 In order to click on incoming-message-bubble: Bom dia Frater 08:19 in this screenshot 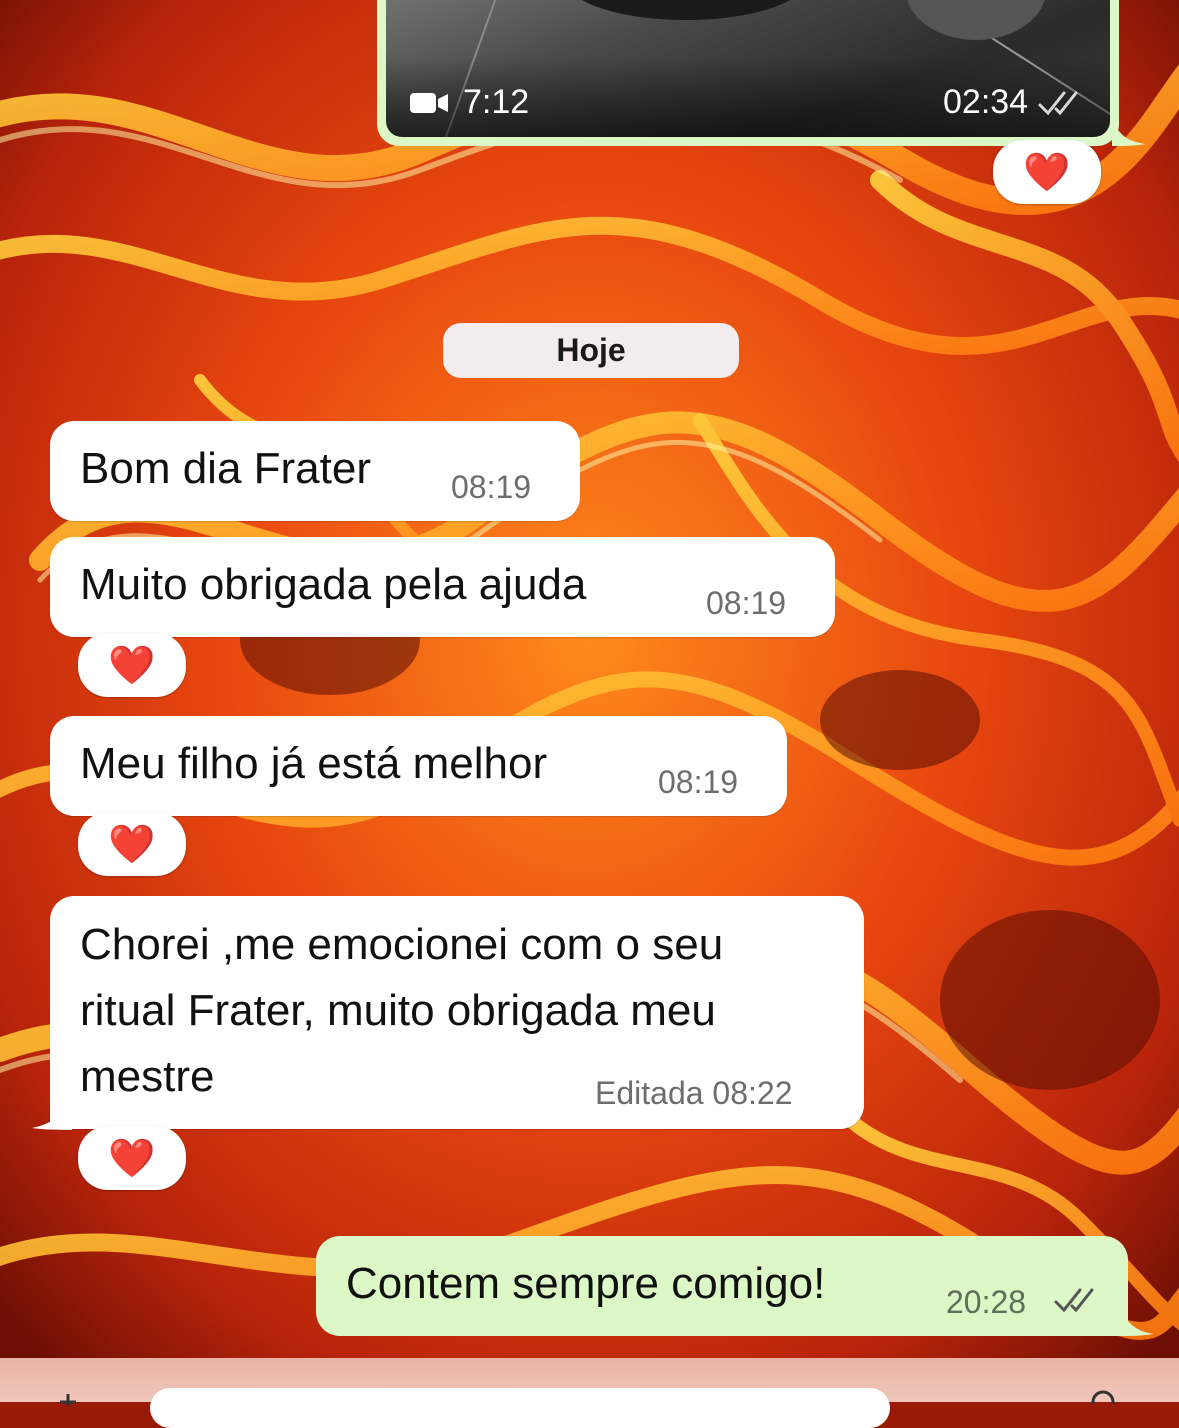, I will do `click(315, 471)`.